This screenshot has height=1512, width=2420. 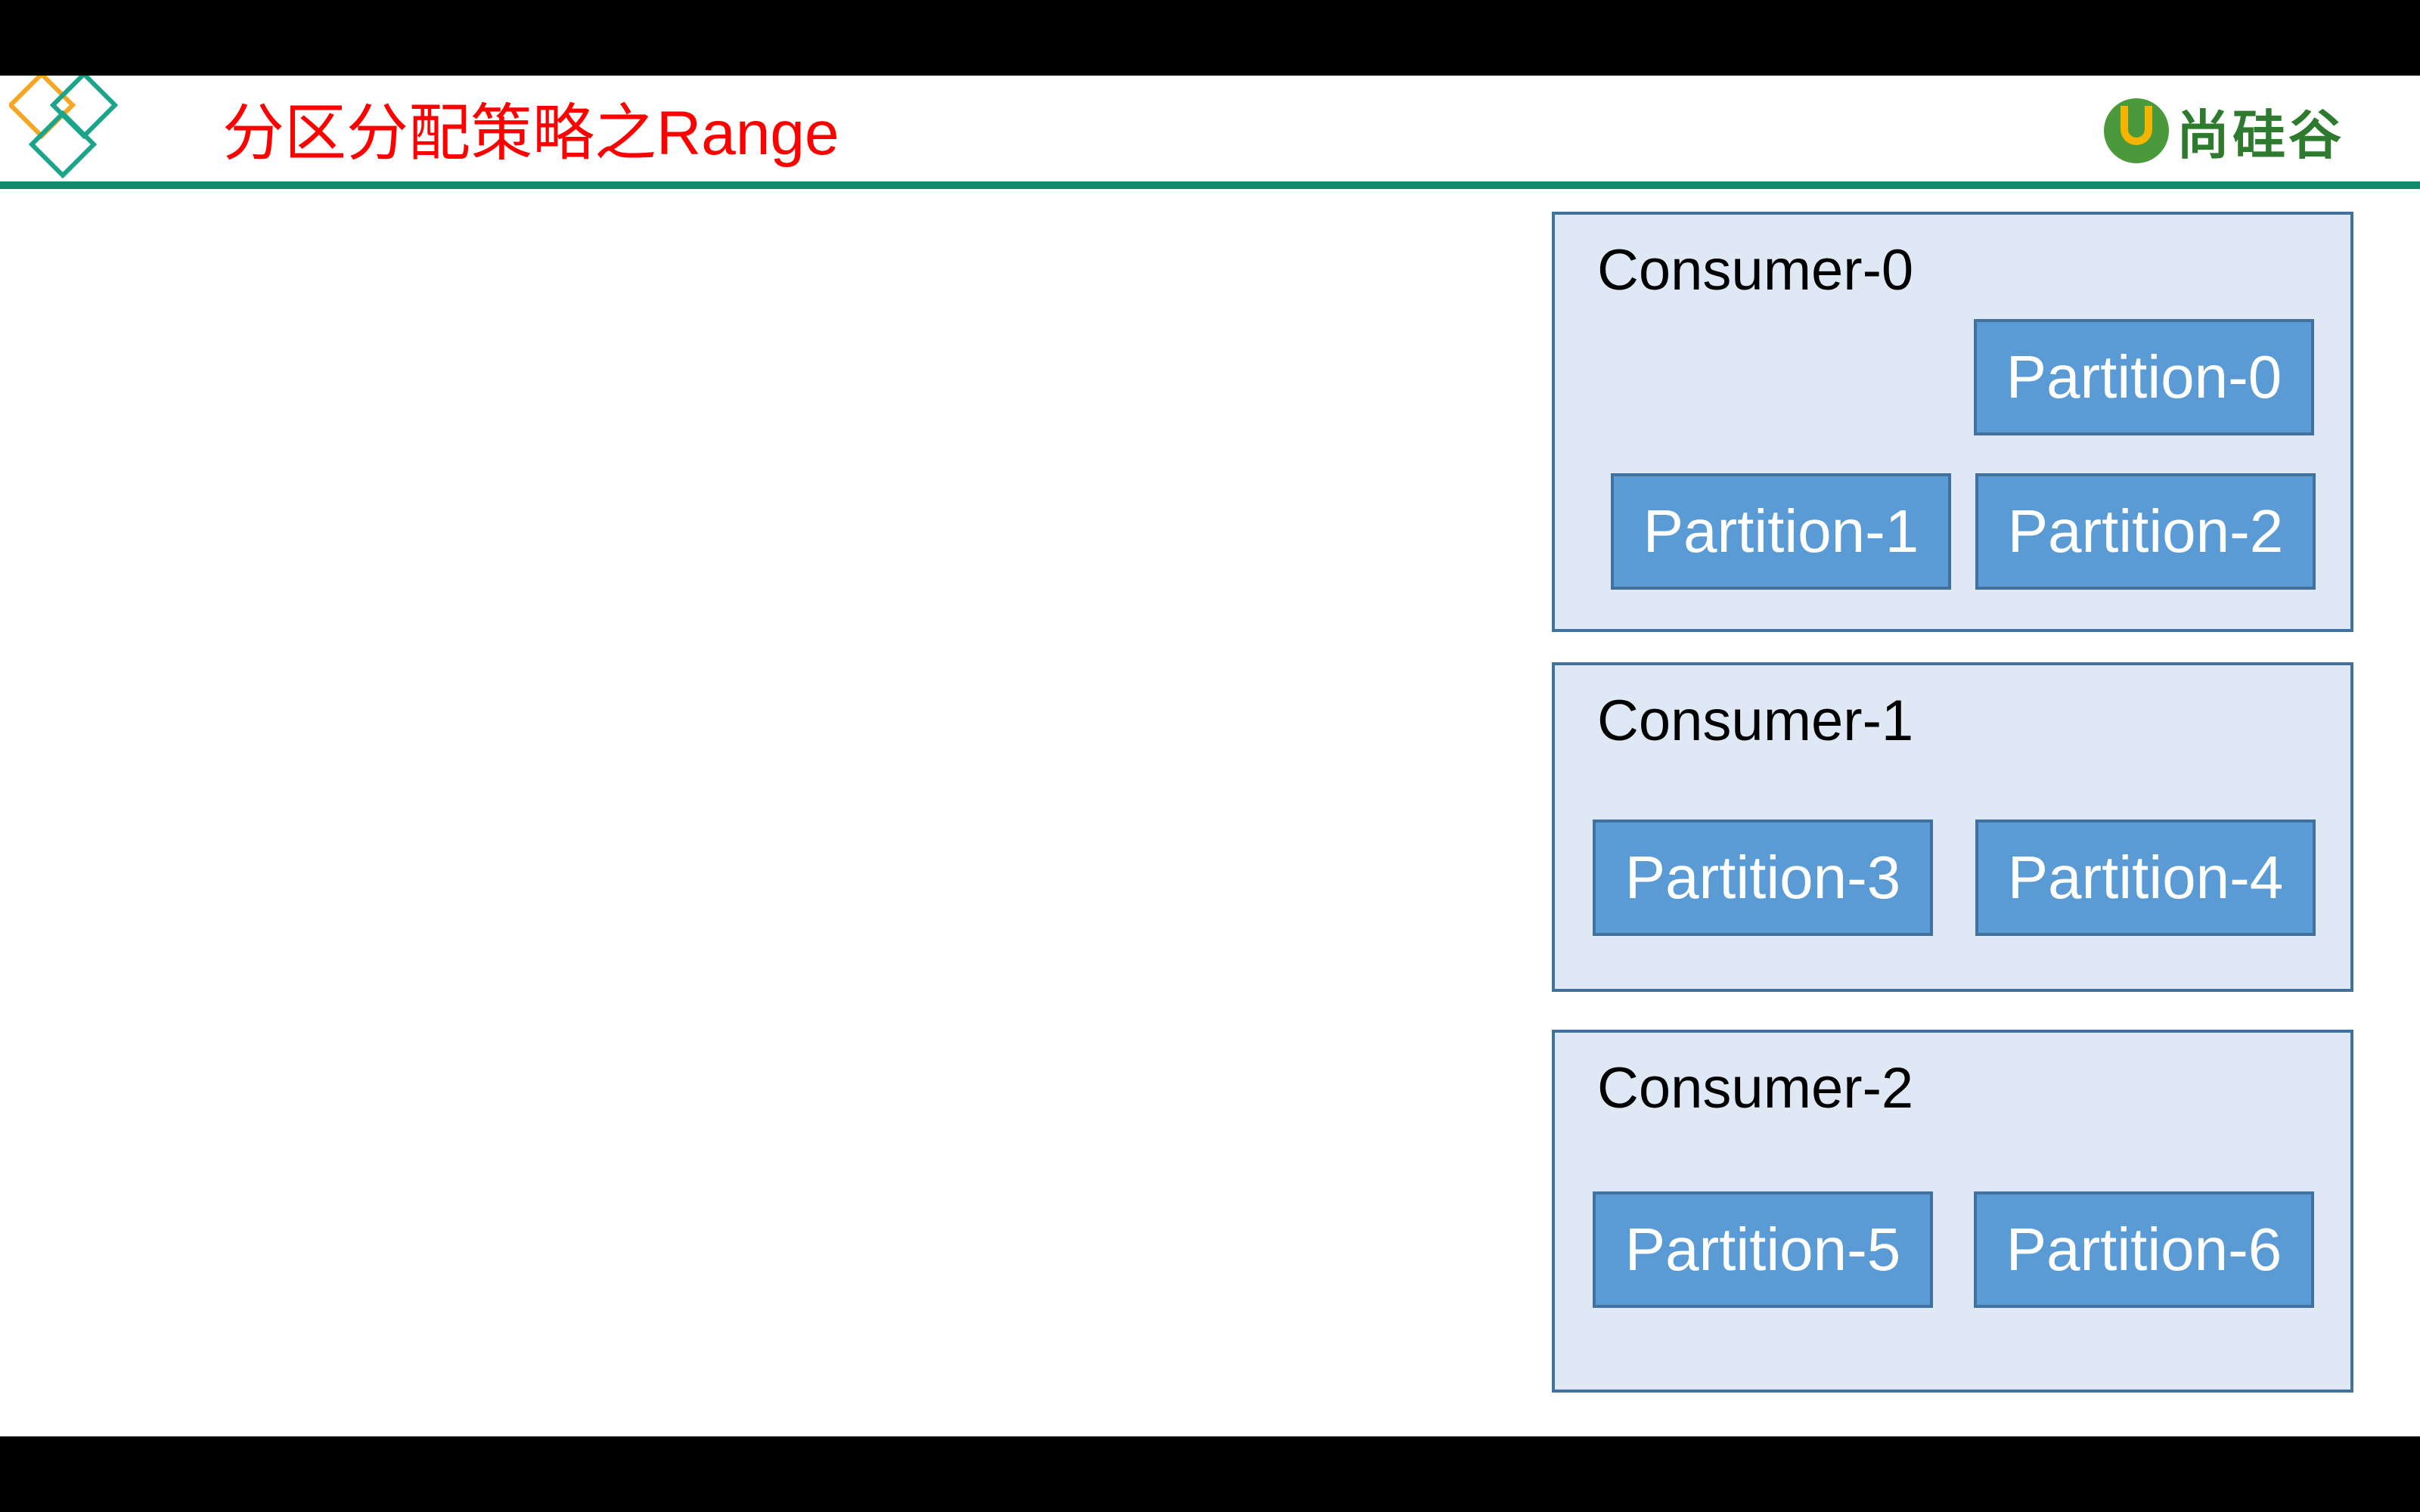 I want to click on consumer-label: Consumer-2, so click(x=1756, y=1088).